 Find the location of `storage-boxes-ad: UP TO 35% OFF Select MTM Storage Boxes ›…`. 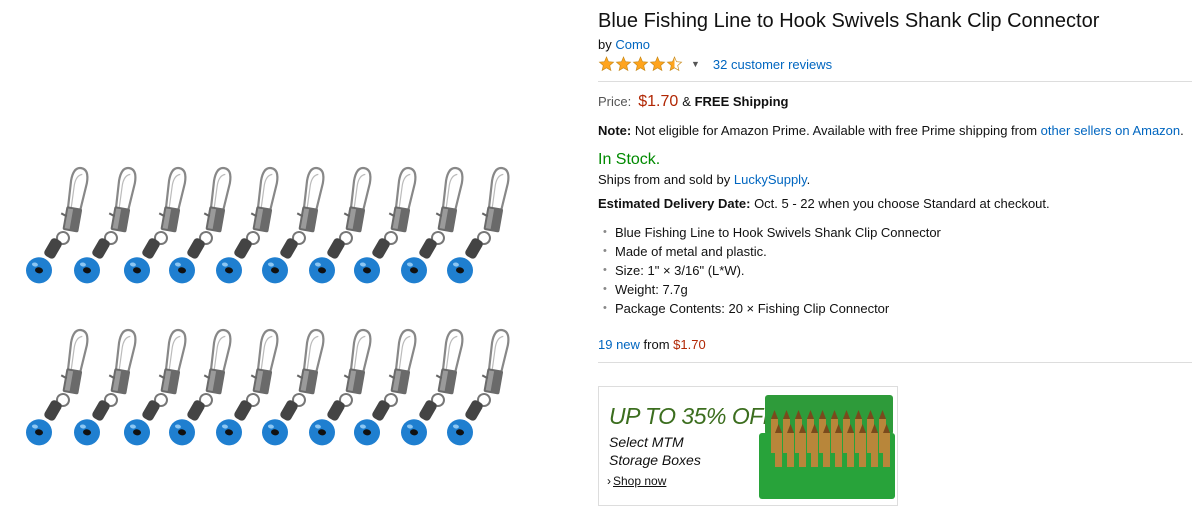

storage-boxes-ad: UP TO 35% OFF Select MTM Storage Boxes ›… is located at coordinates (748, 446).